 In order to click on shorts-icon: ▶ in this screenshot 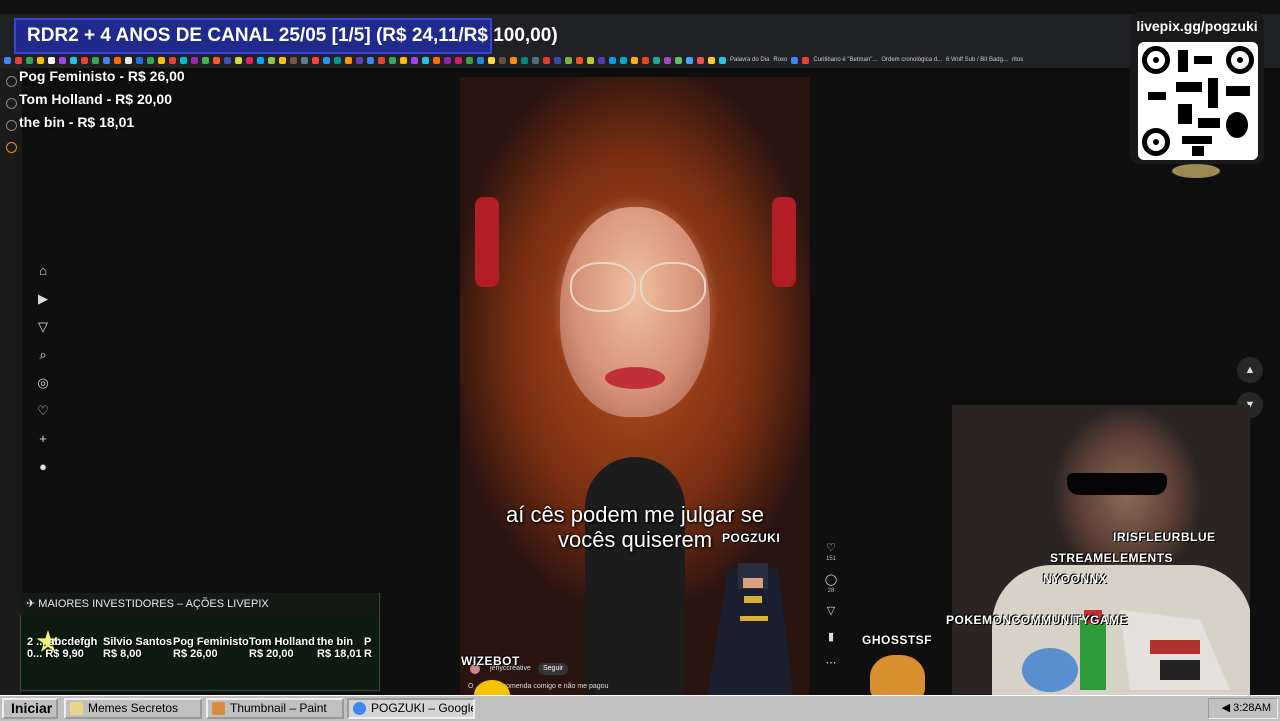, I will do `click(43, 299)`.